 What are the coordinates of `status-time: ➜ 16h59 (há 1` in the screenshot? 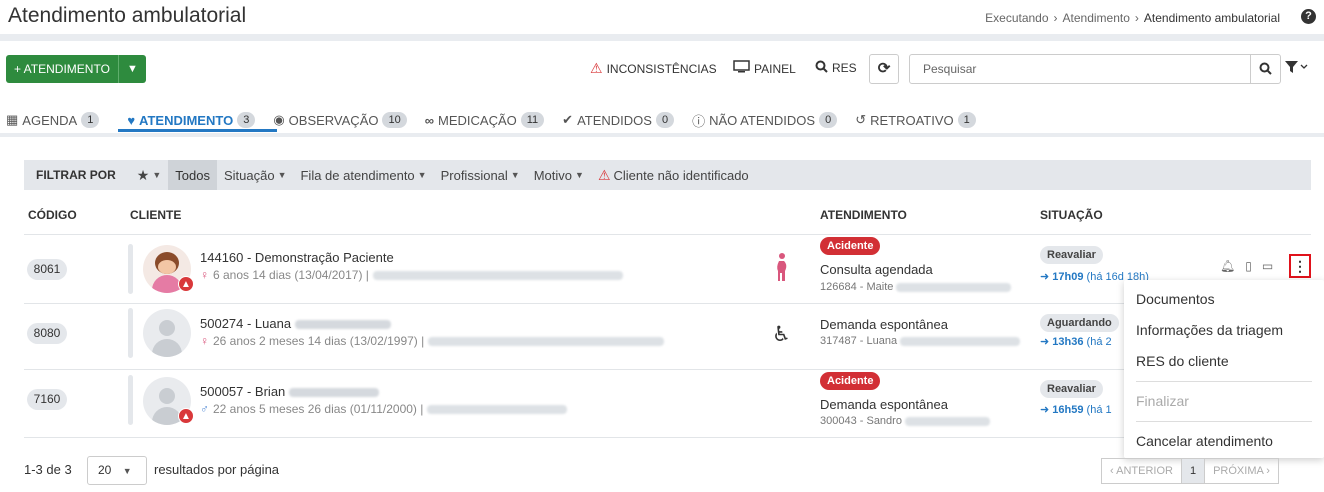 It's located at (1076, 409).